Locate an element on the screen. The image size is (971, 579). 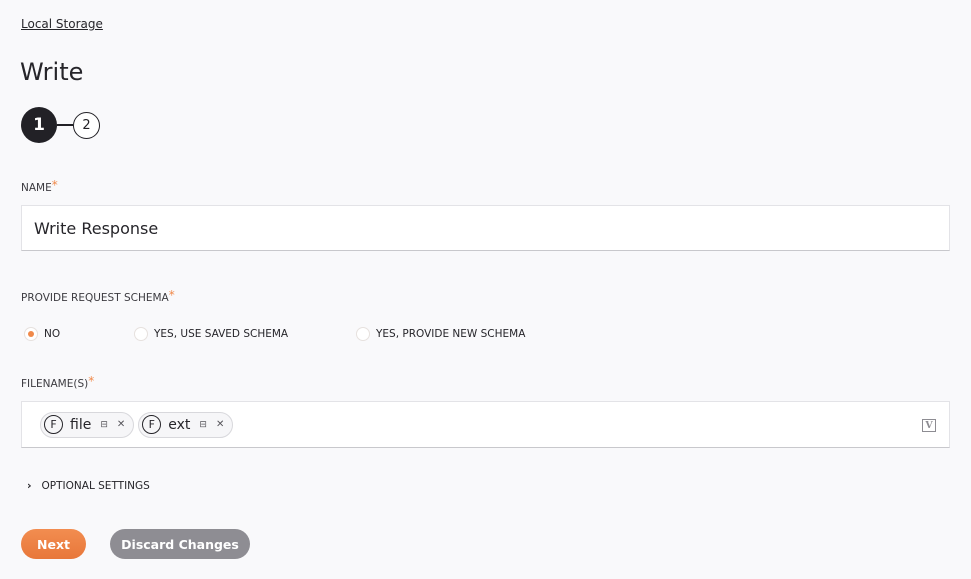
filename-pill-ext: F ext ⊟ ✕ is located at coordinates (186, 424).